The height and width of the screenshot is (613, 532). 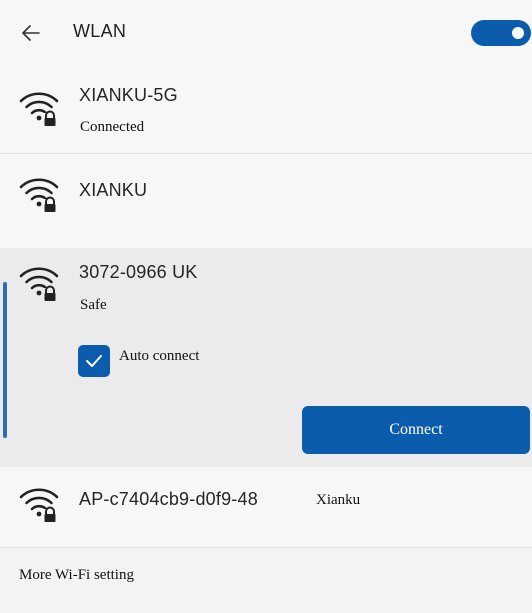 What do you see at coordinates (159, 356) in the screenshot?
I see `auto-connect-label: Auto connect` at bounding box center [159, 356].